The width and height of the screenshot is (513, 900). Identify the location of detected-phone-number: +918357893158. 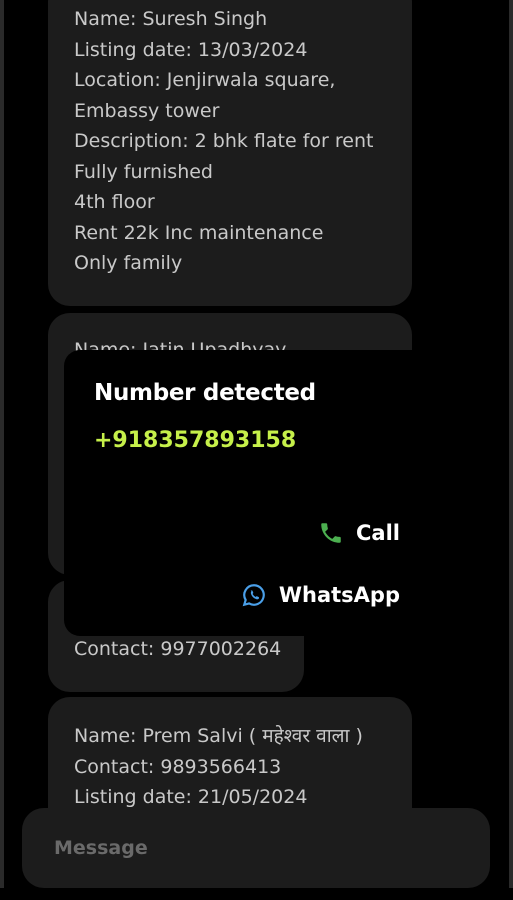
(247, 440).